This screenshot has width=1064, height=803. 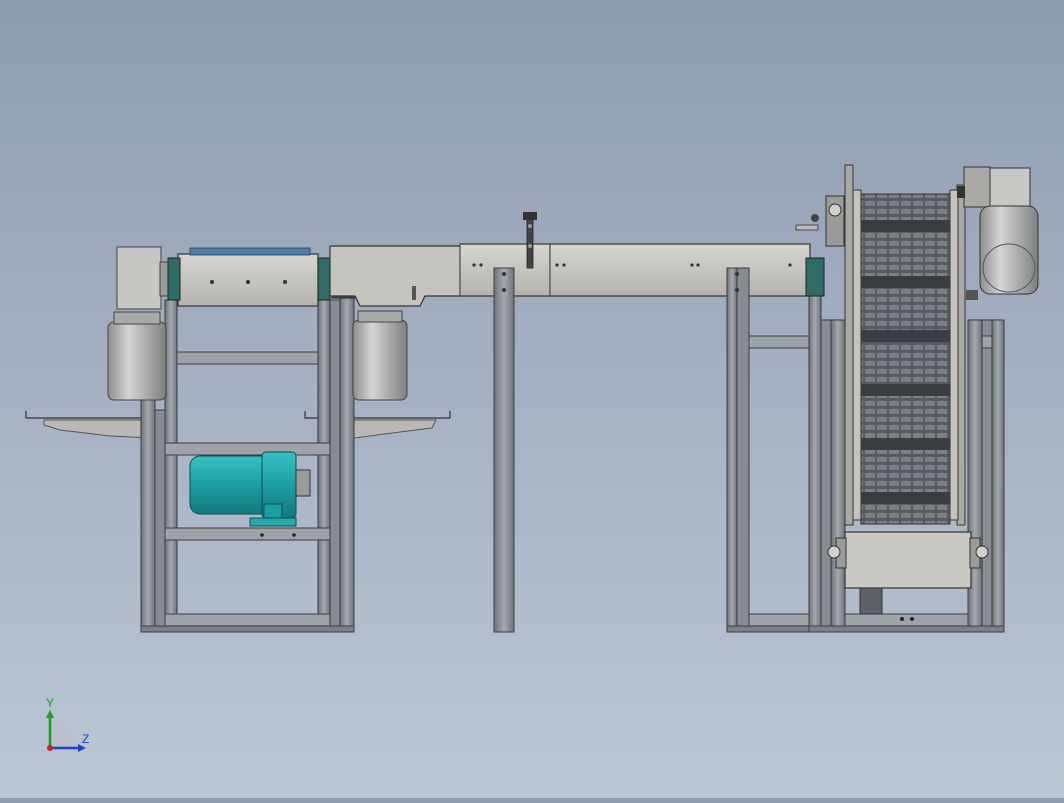 I want to click on axis-labels: Y Z, so click(x=70, y=731).